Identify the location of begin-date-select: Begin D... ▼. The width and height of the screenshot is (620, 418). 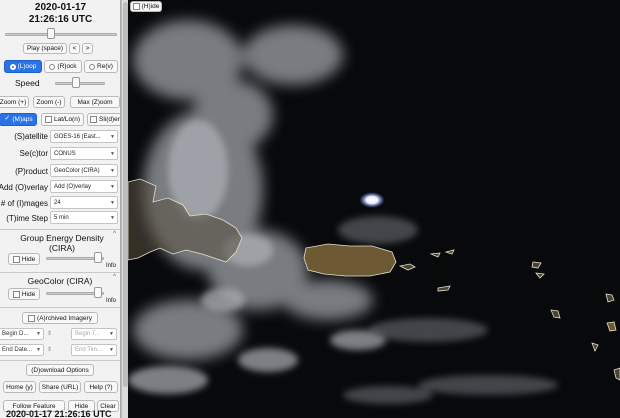
(22, 334).